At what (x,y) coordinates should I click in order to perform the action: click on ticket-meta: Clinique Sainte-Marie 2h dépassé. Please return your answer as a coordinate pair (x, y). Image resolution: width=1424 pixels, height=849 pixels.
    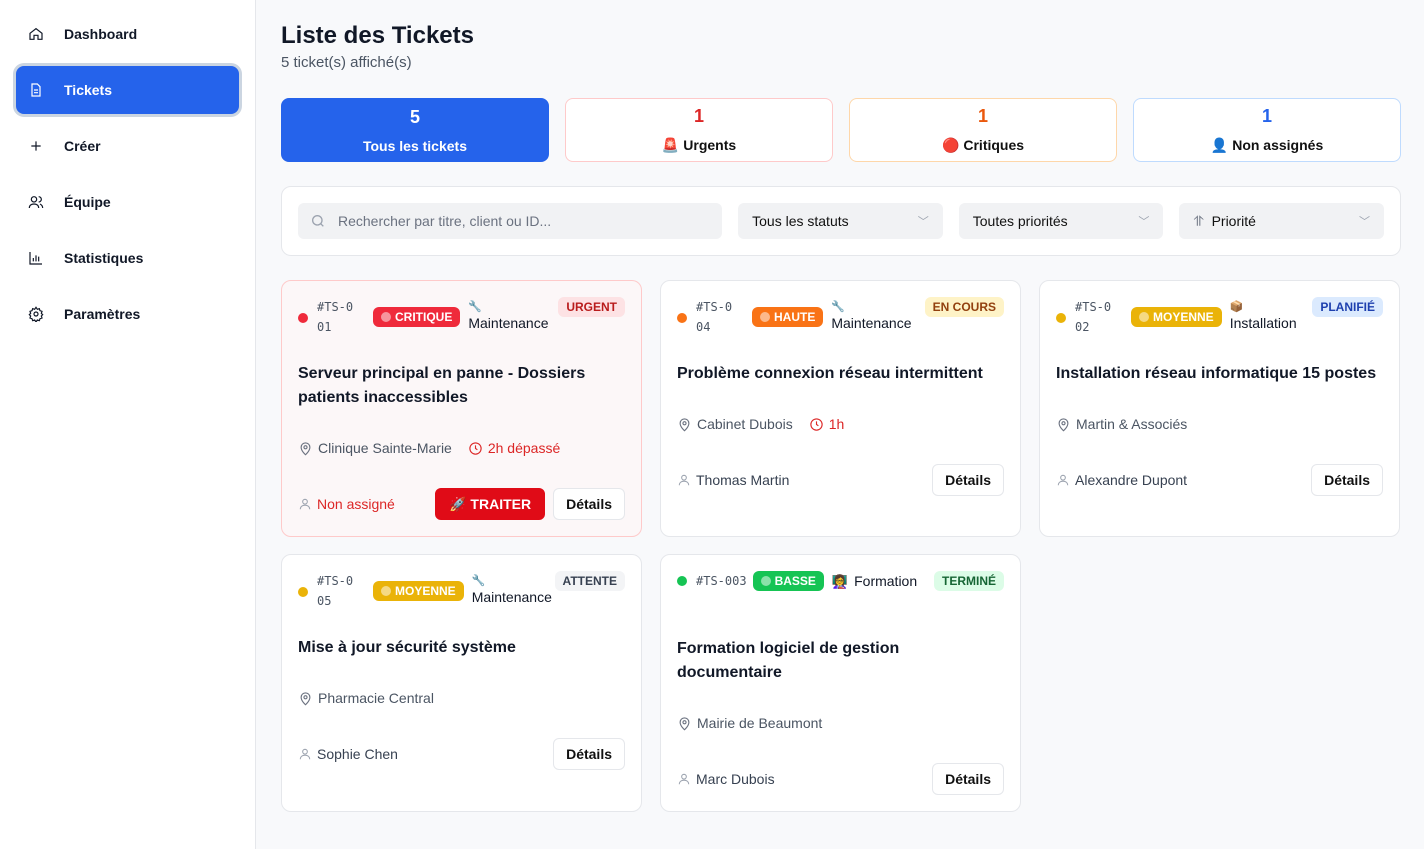
    Looking at the image, I should click on (461, 448).